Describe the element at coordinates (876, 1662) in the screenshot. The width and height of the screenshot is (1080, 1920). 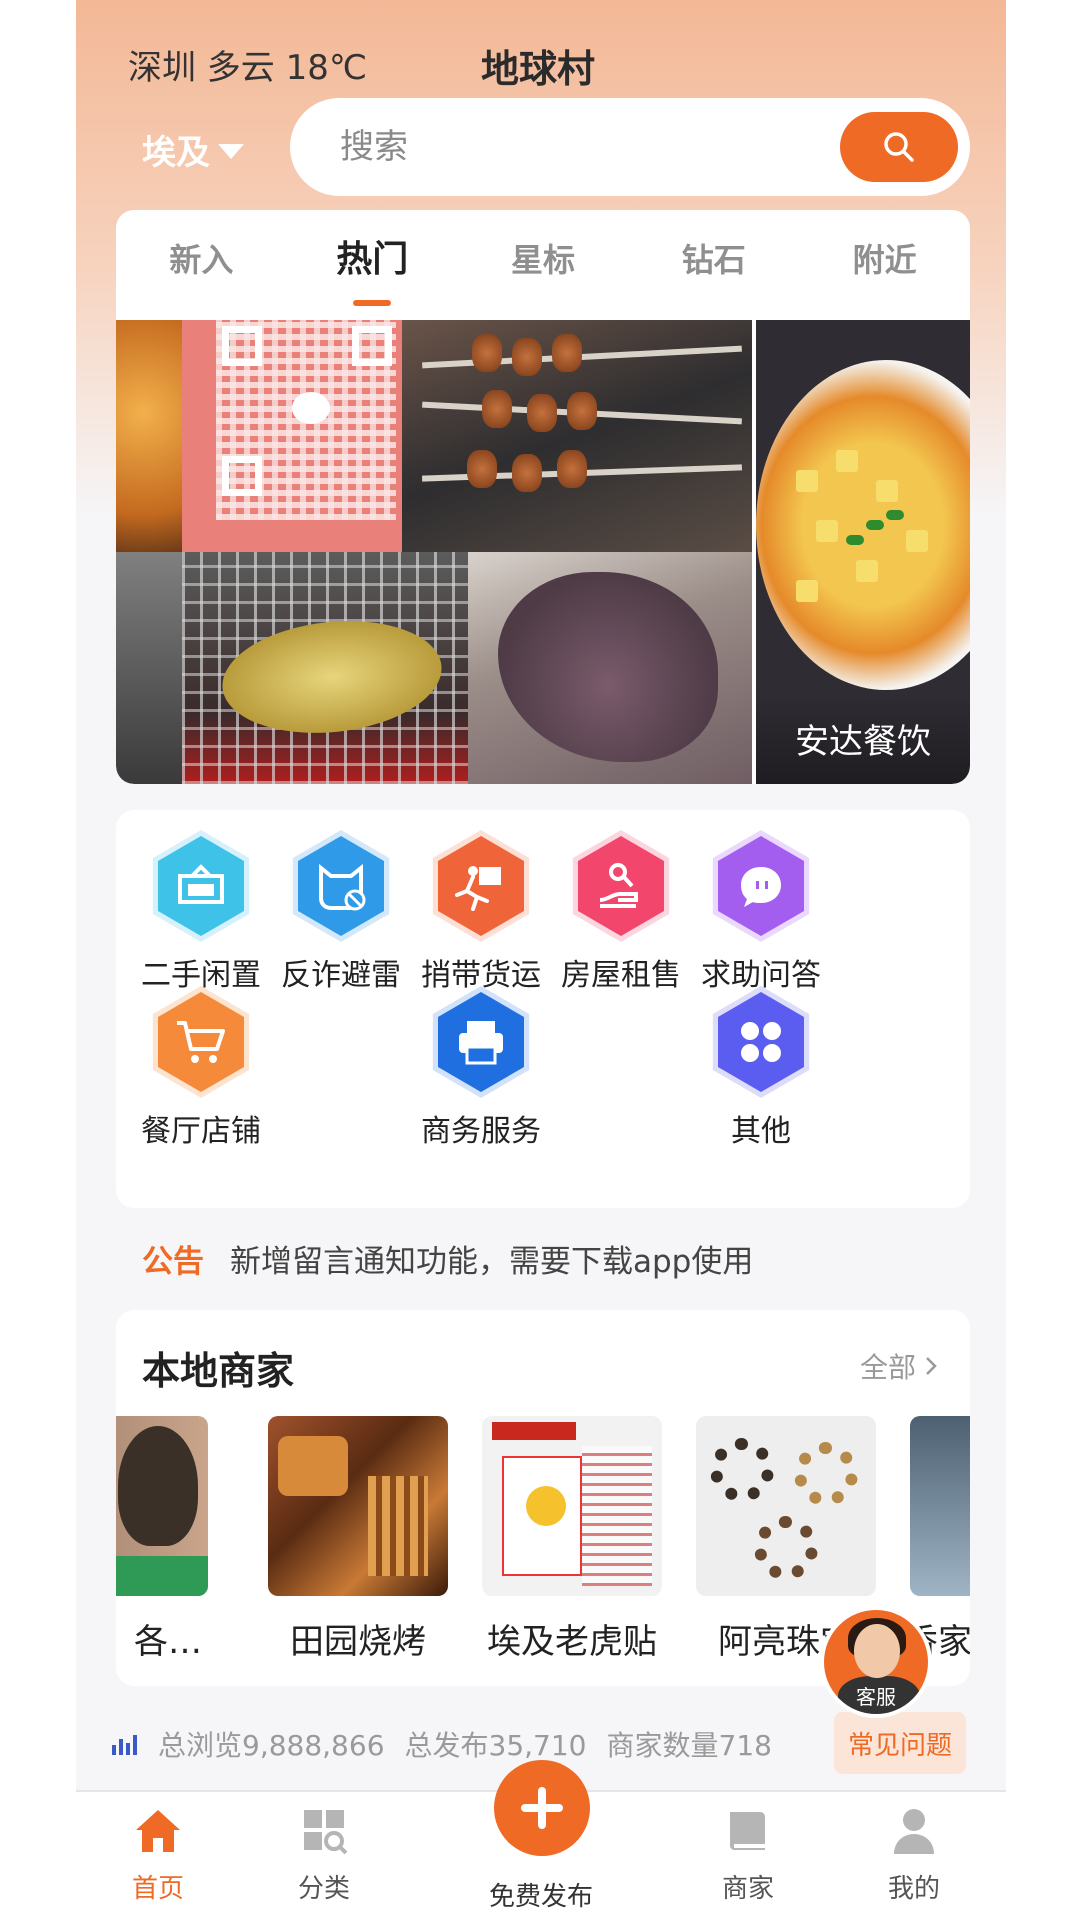
I see `customer-service-button: 客服` at that location.